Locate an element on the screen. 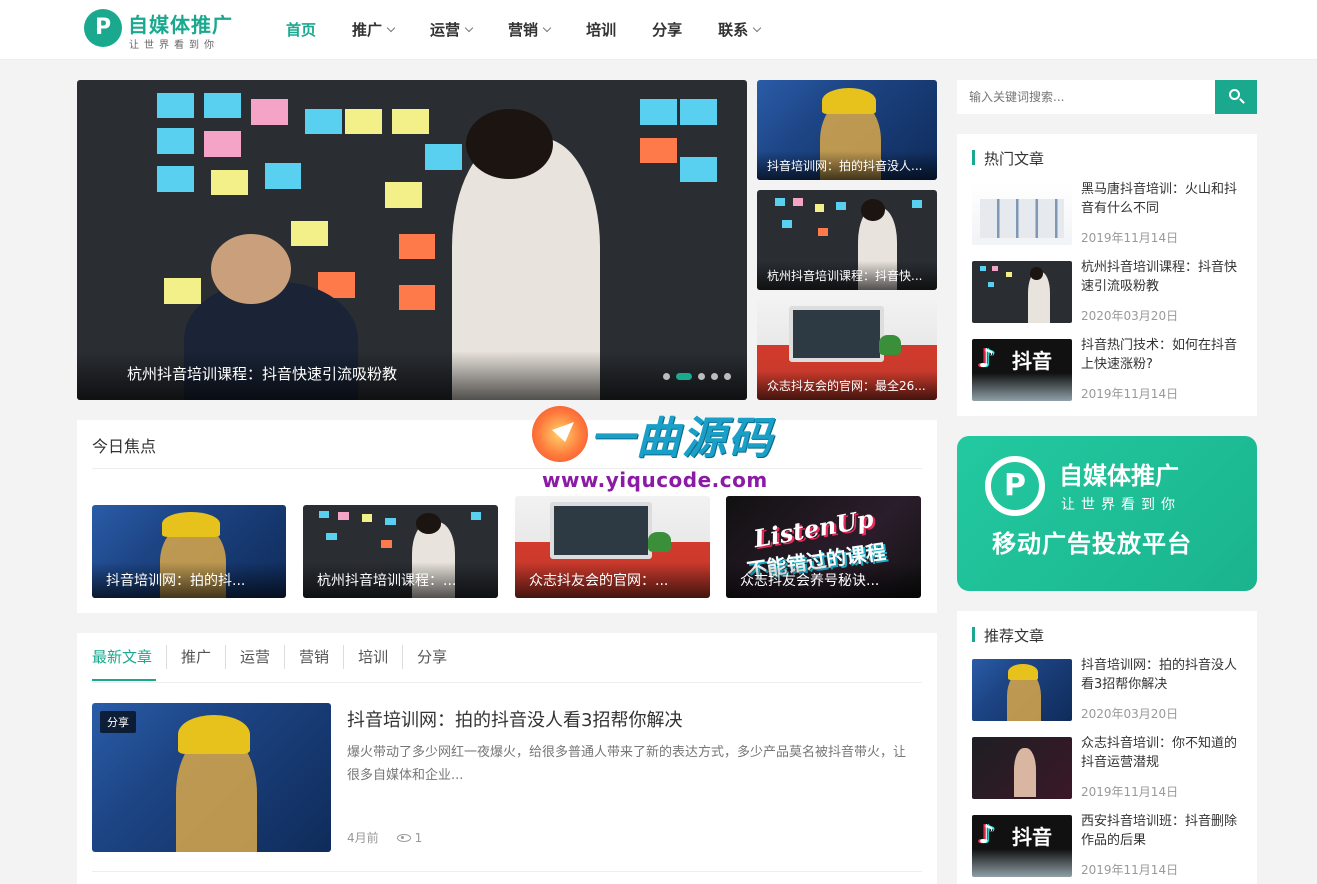 The image size is (1317, 884). nav-item-training: 培训 is located at coordinates (601, 30).